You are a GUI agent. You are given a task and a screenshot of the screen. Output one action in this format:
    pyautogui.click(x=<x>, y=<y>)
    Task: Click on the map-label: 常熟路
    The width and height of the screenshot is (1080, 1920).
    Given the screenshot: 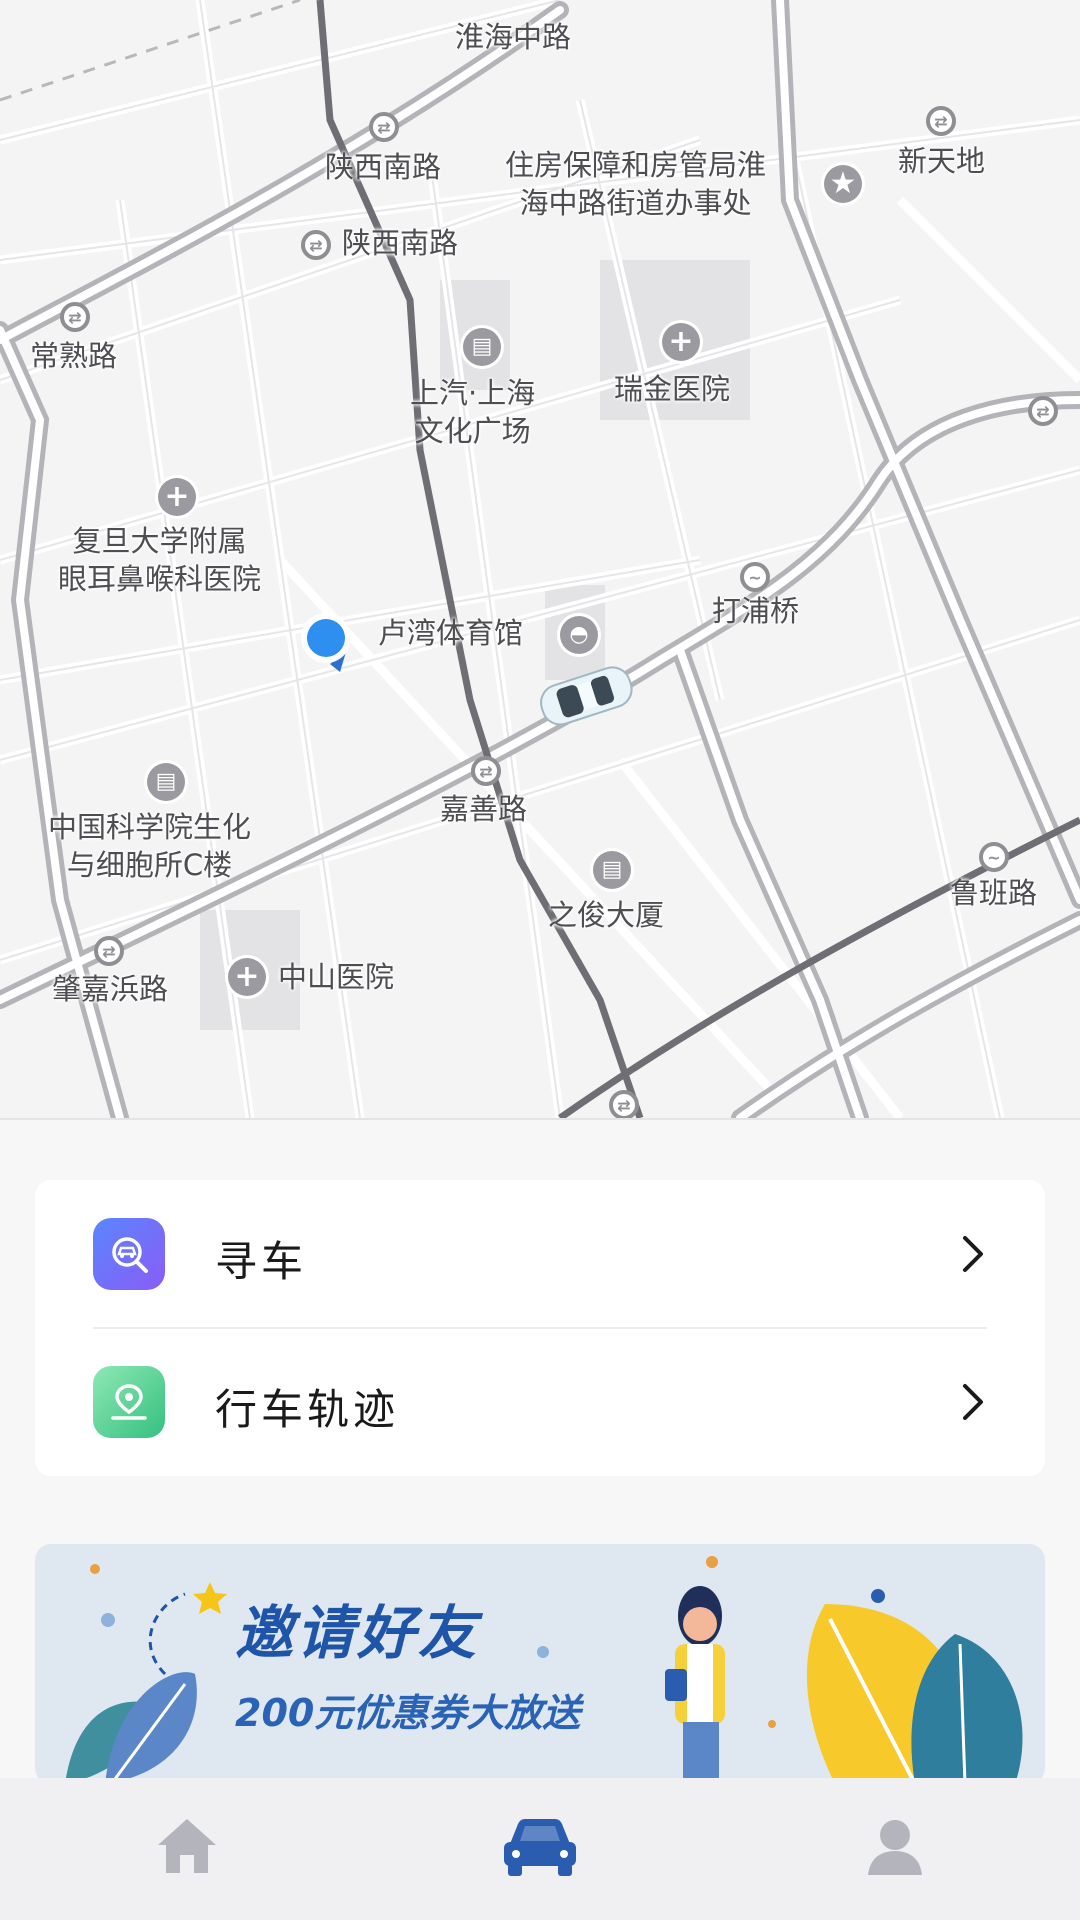 What is the action you would take?
    pyautogui.click(x=74, y=356)
    